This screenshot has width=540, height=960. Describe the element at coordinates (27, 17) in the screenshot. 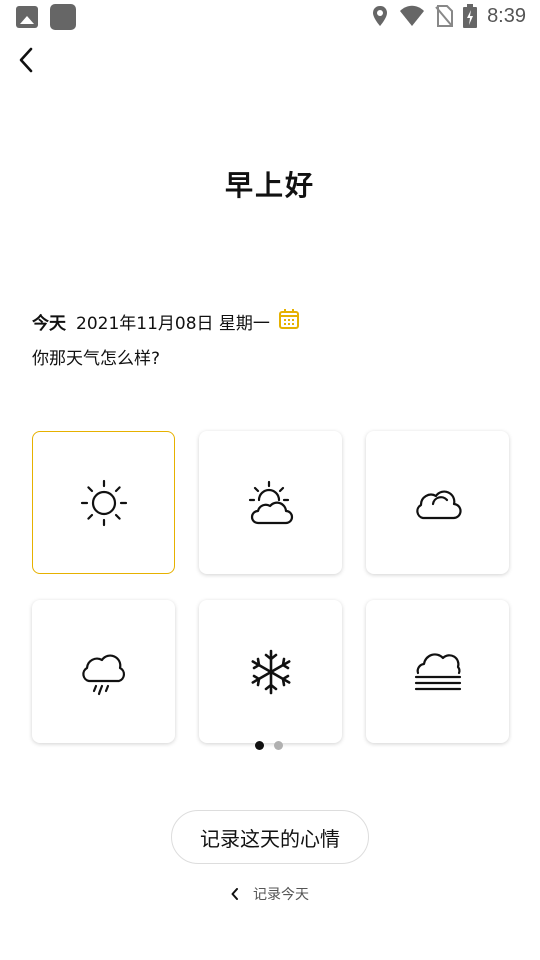

I see `image-icon` at that location.